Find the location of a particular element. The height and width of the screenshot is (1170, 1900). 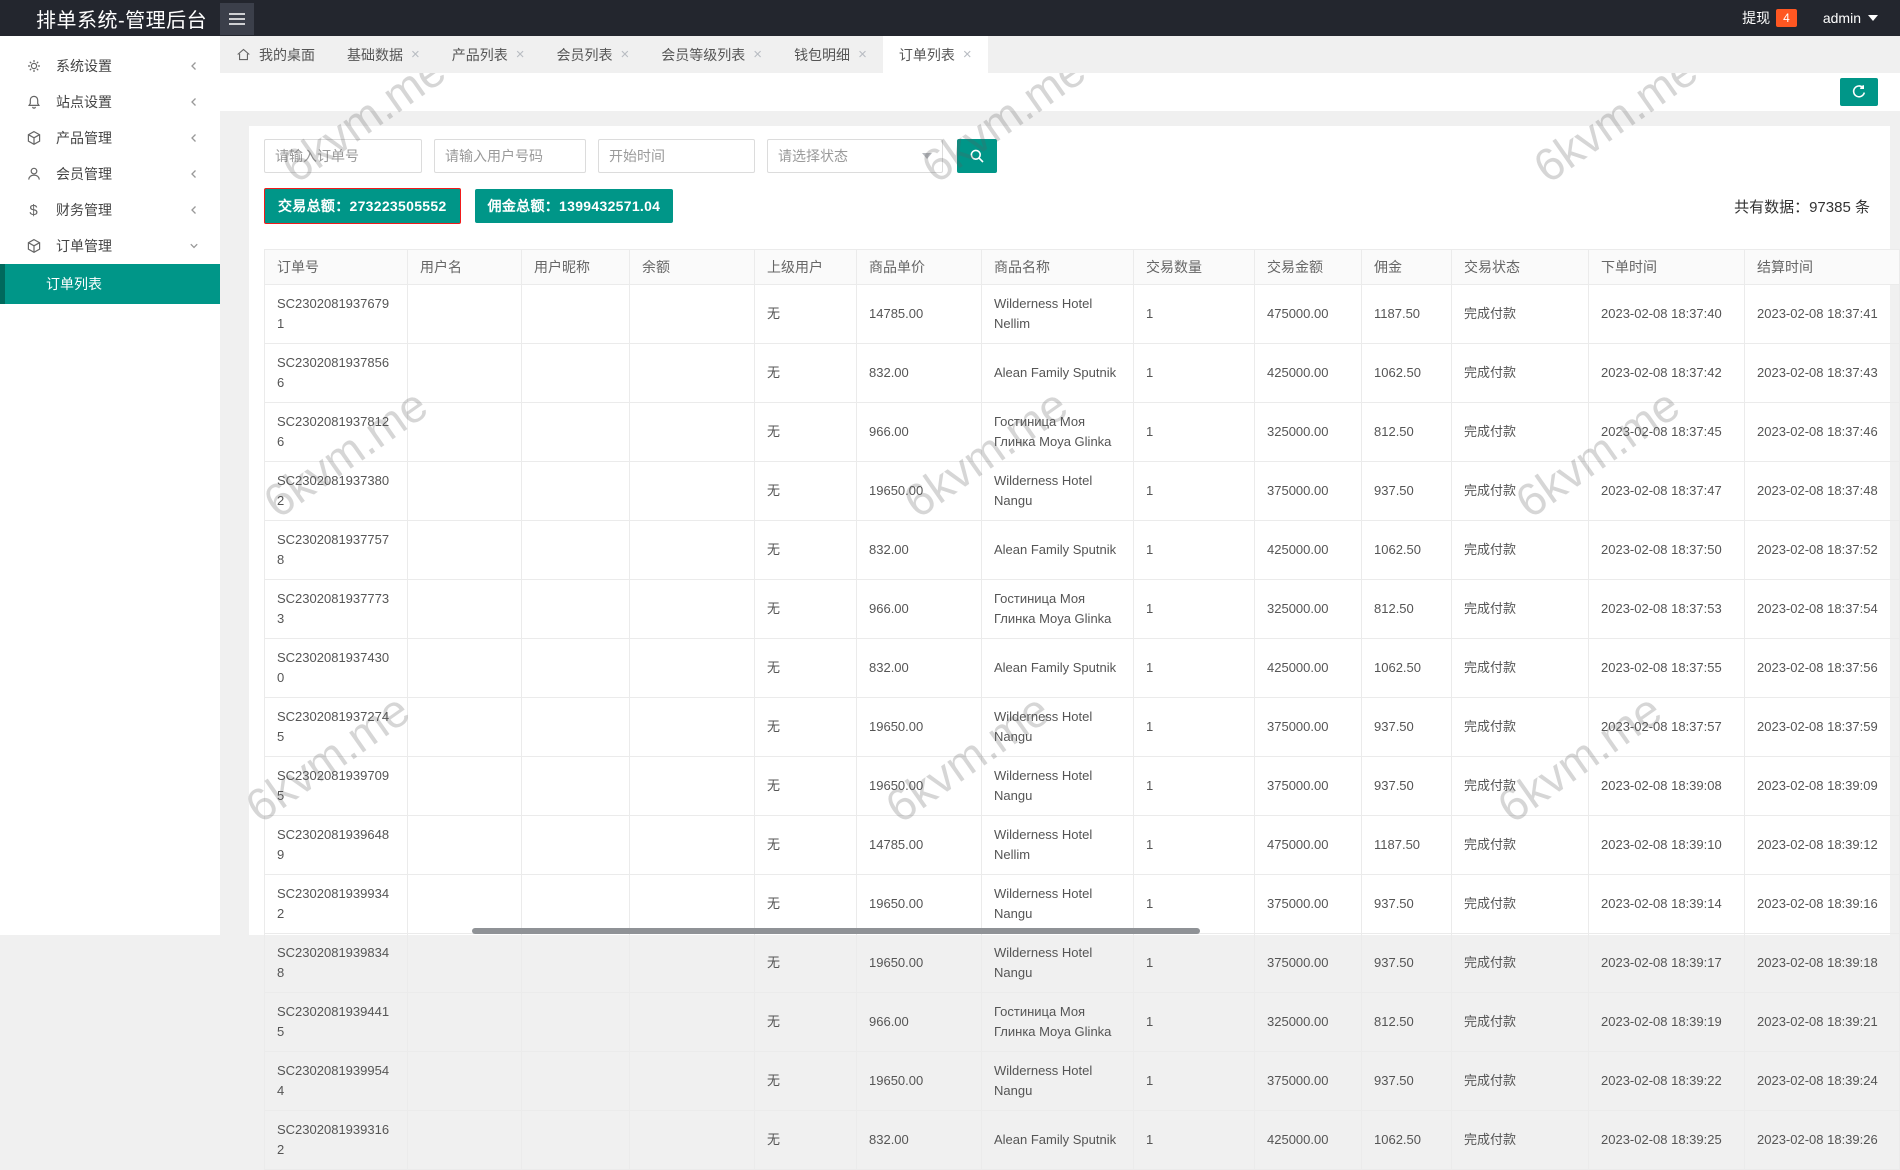

tab: 钱包明细 × is located at coordinates (830, 54).